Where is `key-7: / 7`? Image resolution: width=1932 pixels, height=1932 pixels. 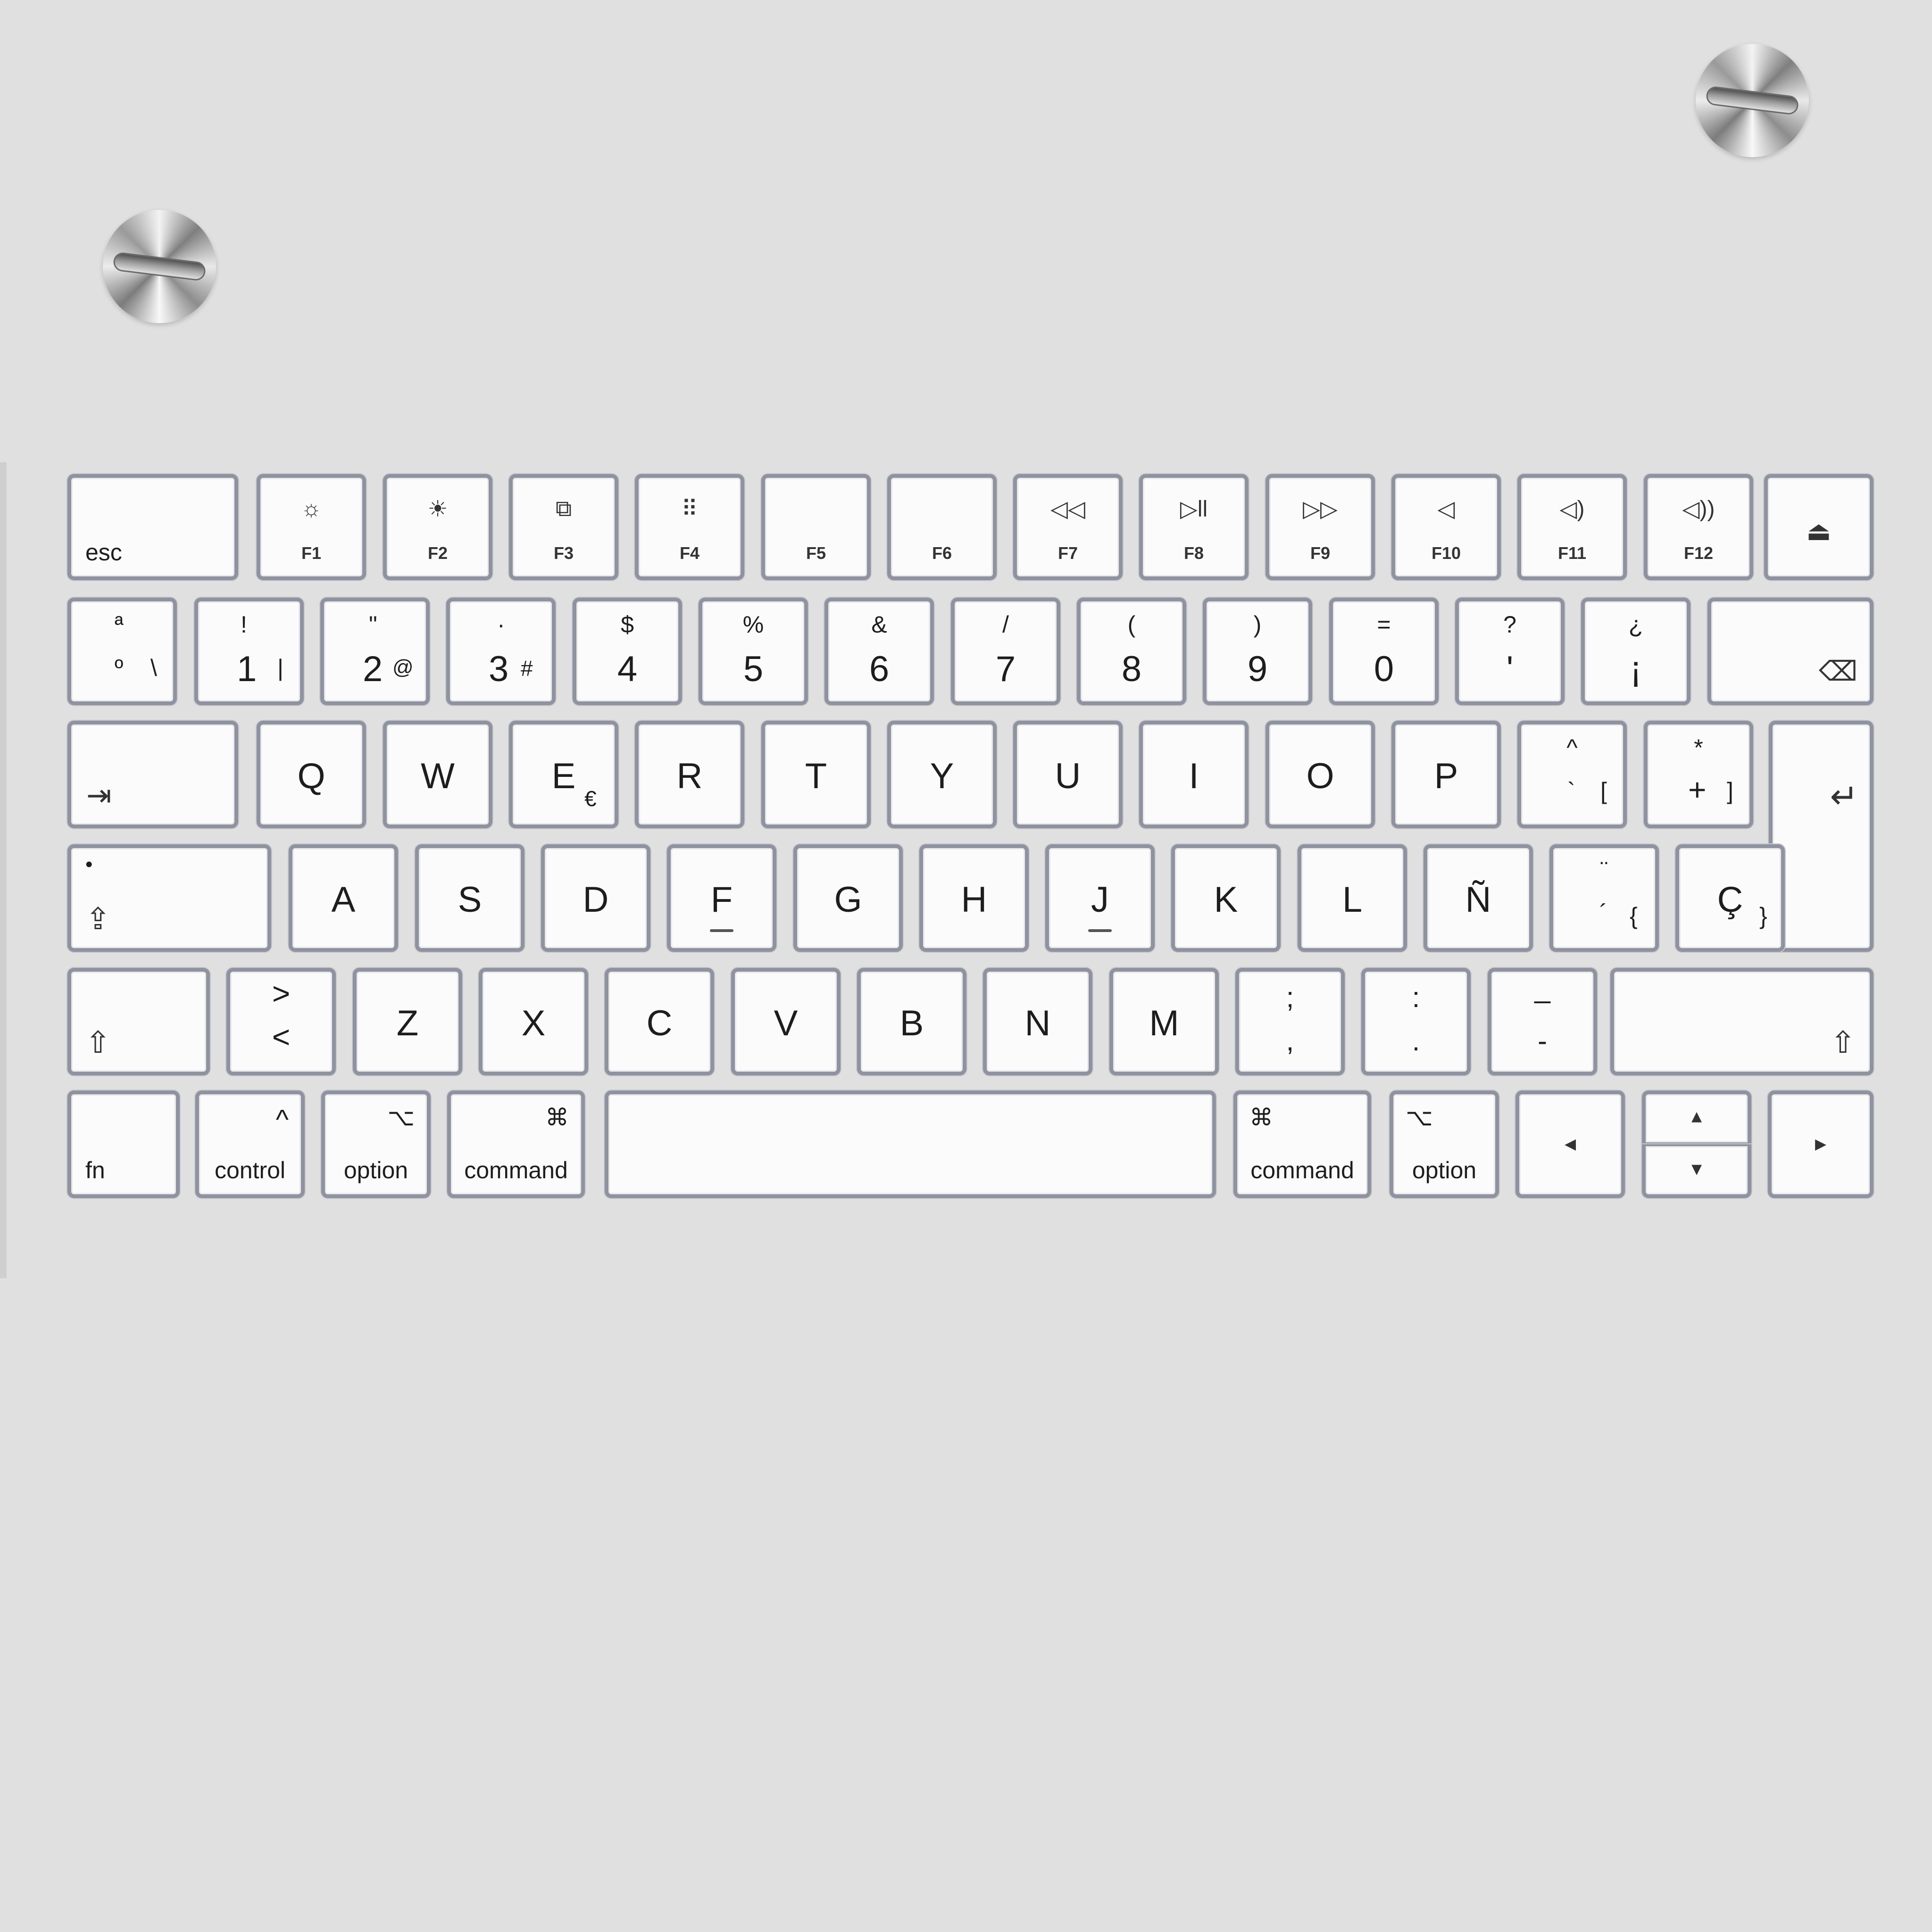 key-7: / 7 is located at coordinates (1006, 652).